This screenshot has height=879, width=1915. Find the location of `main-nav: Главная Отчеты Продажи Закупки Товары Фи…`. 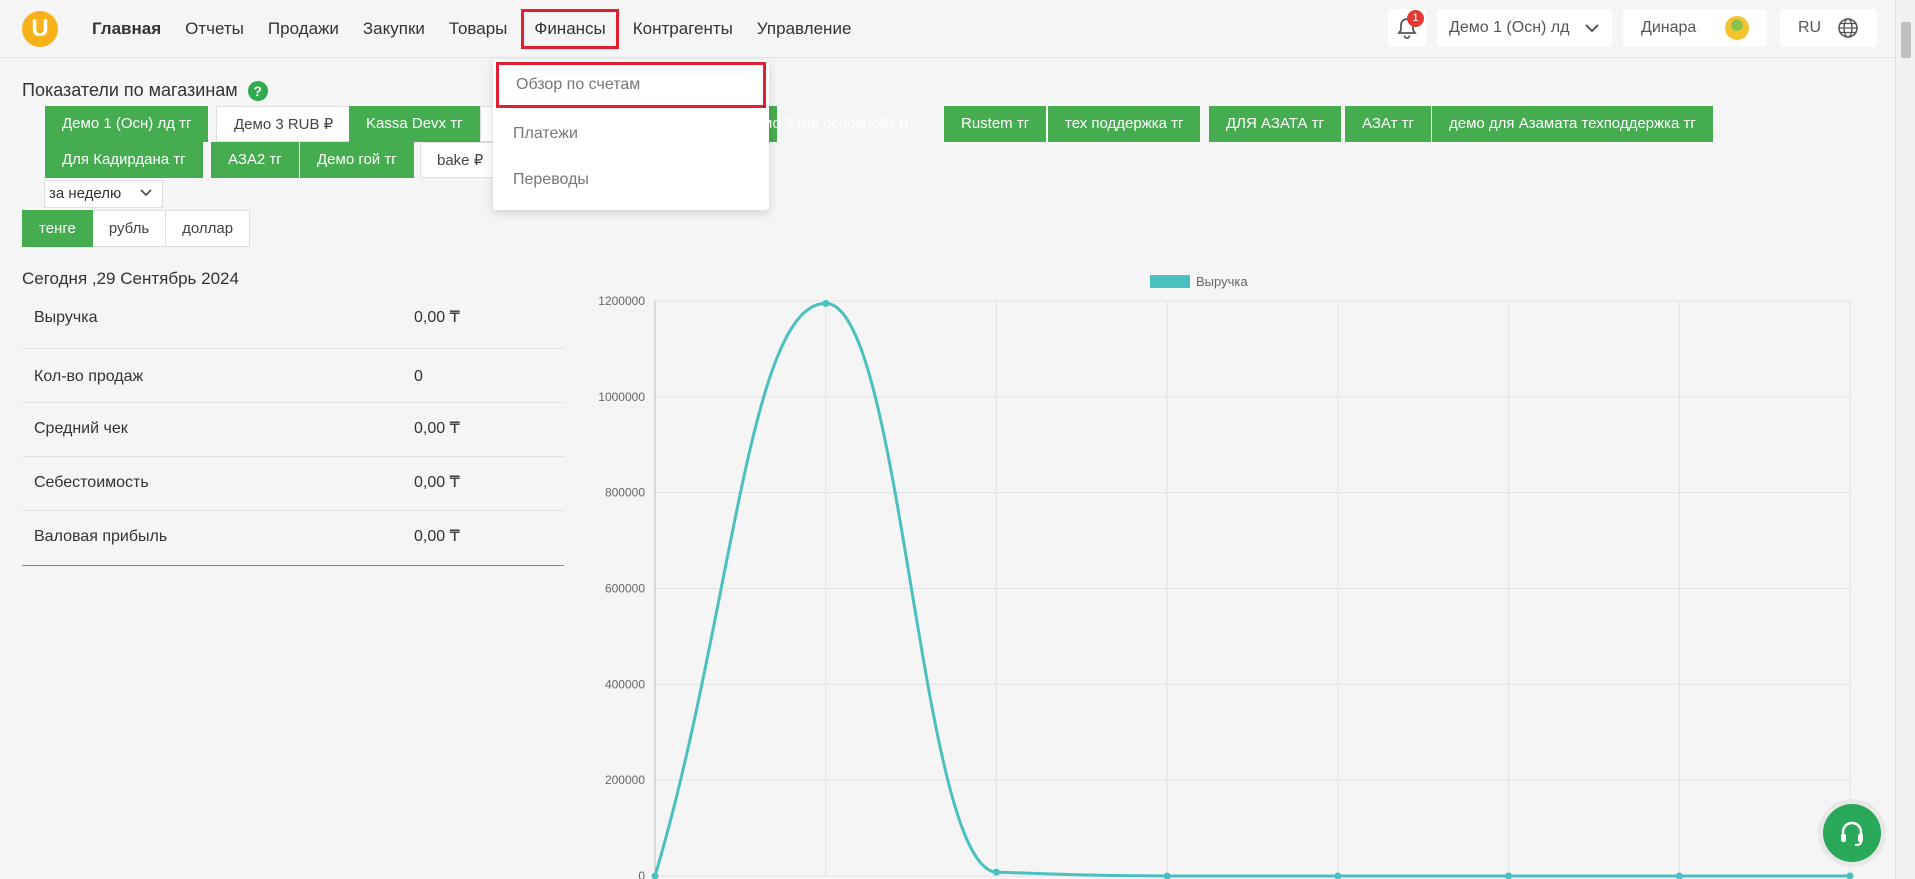

main-nav: Главная Отчеты Продажи Закупки Товары Фи… is located at coordinates (471, 29).